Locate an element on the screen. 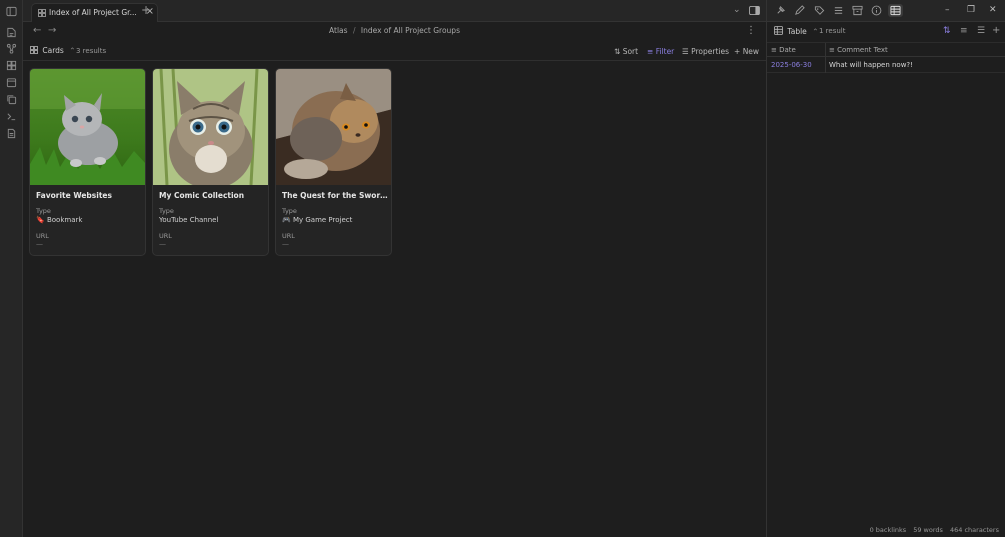 This screenshot has width=1005, height=537. archive-icon is located at coordinates (857, 10).